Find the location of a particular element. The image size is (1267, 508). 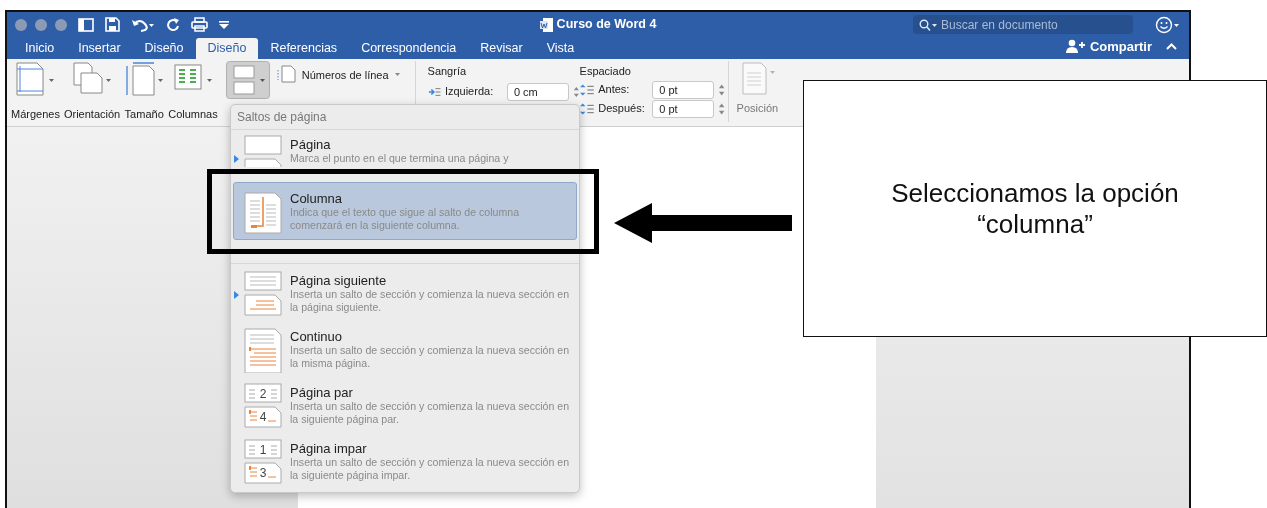

redo-icon is located at coordinates (173, 24).